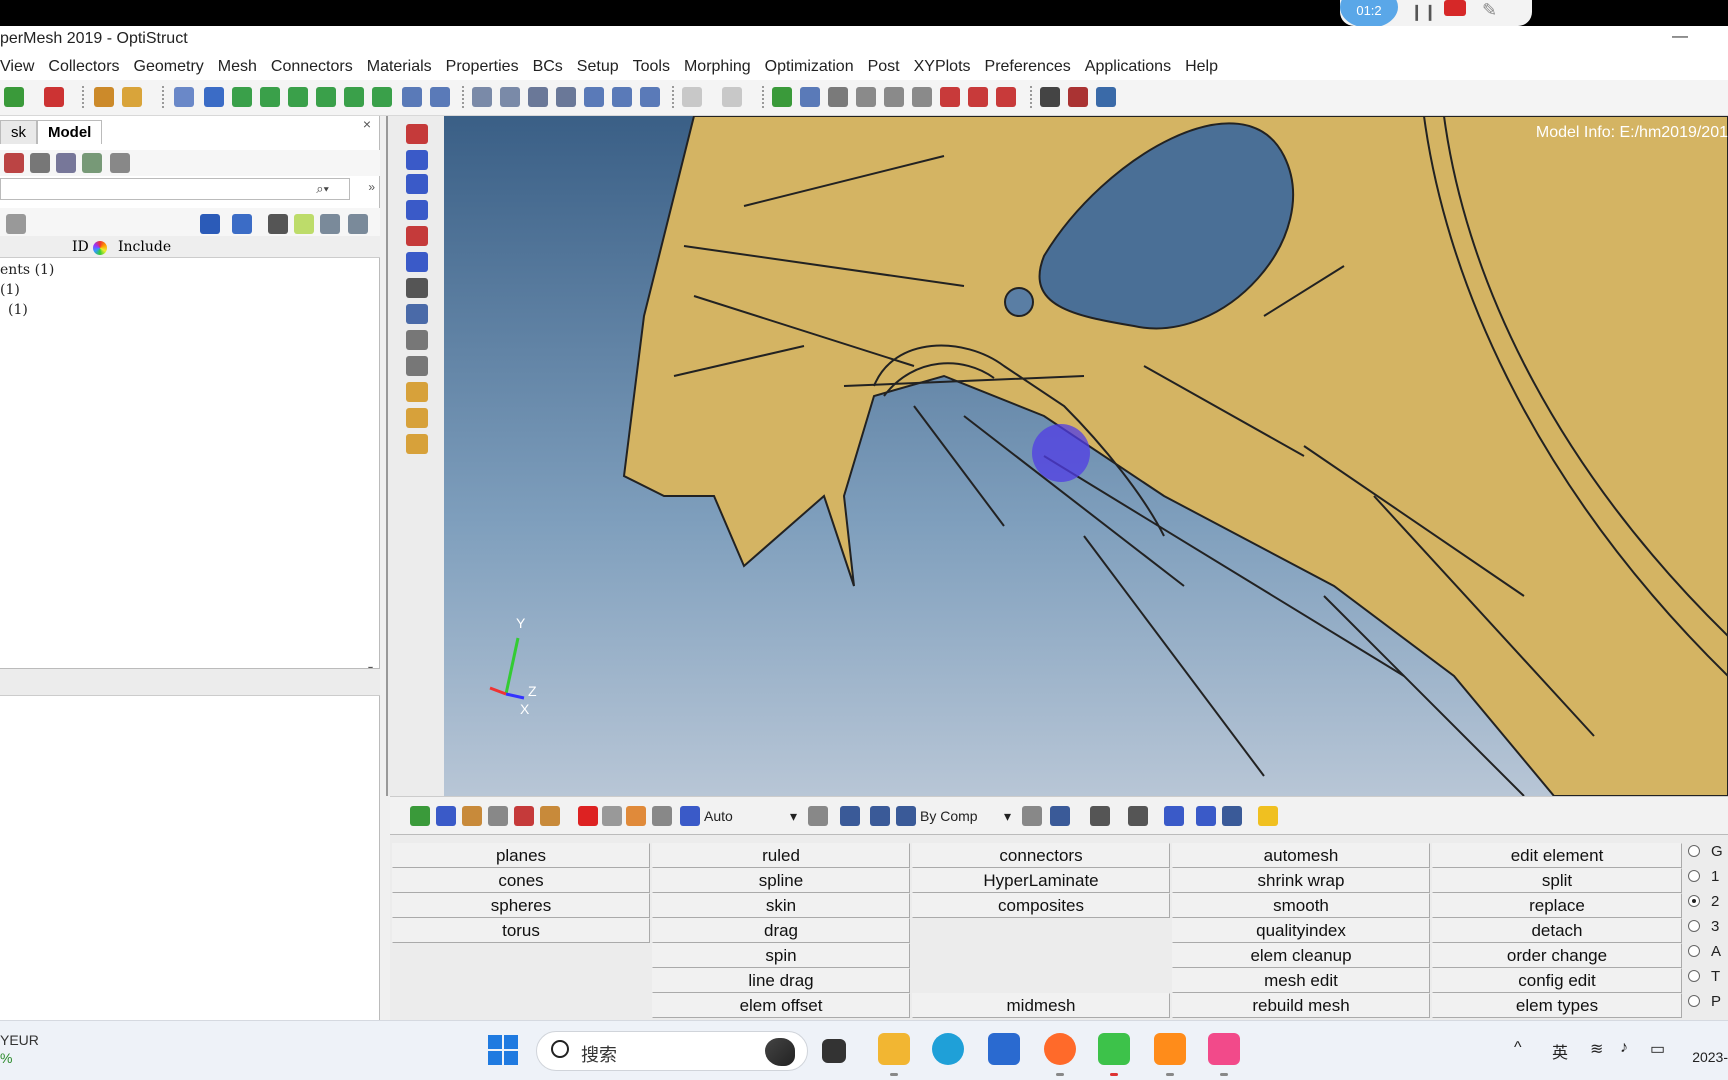  Describe the element at coordinates (278, 224) in the screenshot. I see `pointer-icon` at that location.